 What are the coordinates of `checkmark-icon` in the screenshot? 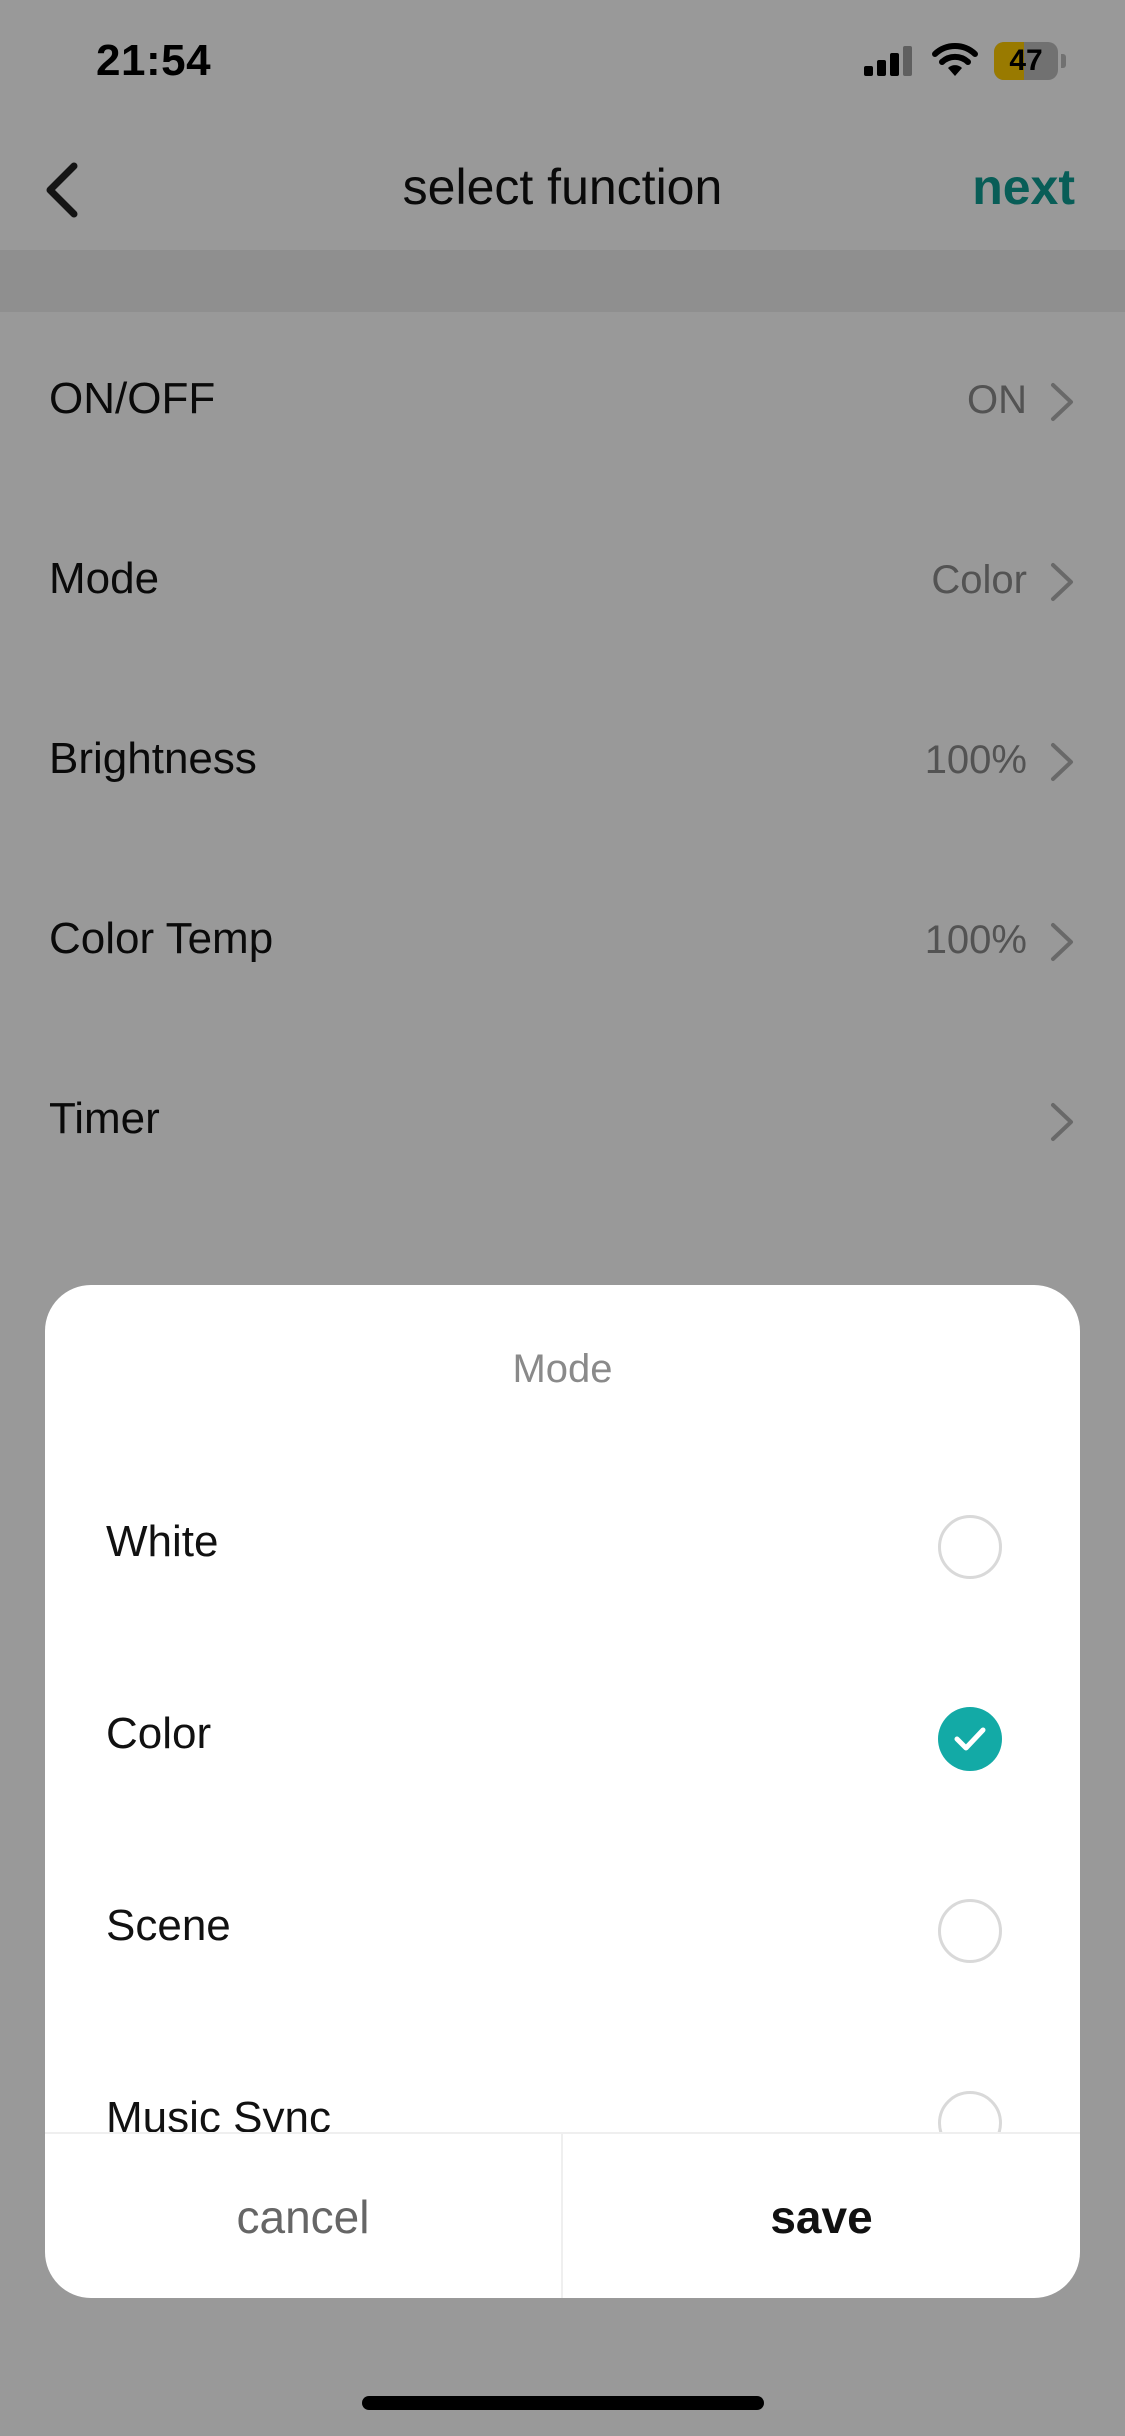 It's located at (970, 1739).